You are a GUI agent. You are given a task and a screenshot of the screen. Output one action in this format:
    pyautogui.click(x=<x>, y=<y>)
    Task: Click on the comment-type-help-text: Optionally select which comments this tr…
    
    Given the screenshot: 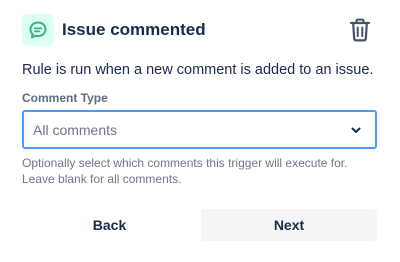 What is the action you would take?
    pyautogui.click(x=202, y=171)
    